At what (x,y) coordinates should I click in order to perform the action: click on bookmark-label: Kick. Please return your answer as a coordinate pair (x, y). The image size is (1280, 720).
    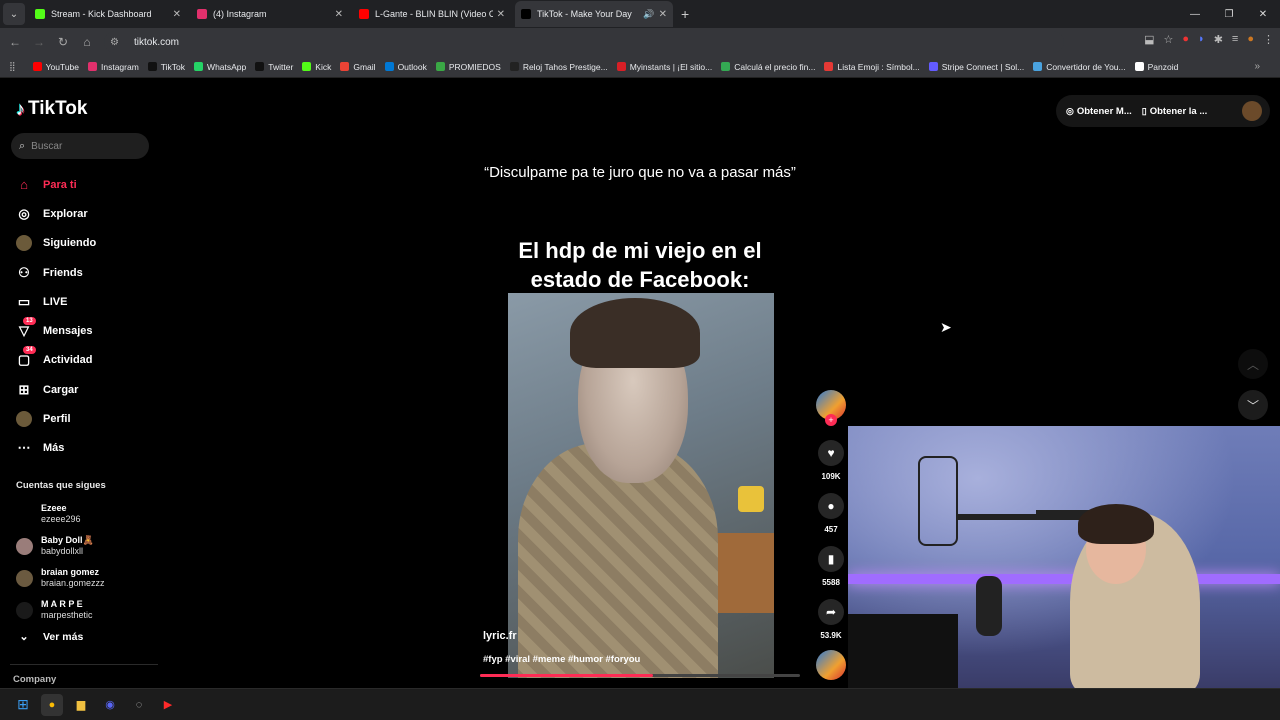
    Looking at the image, I should click on (323, 66).